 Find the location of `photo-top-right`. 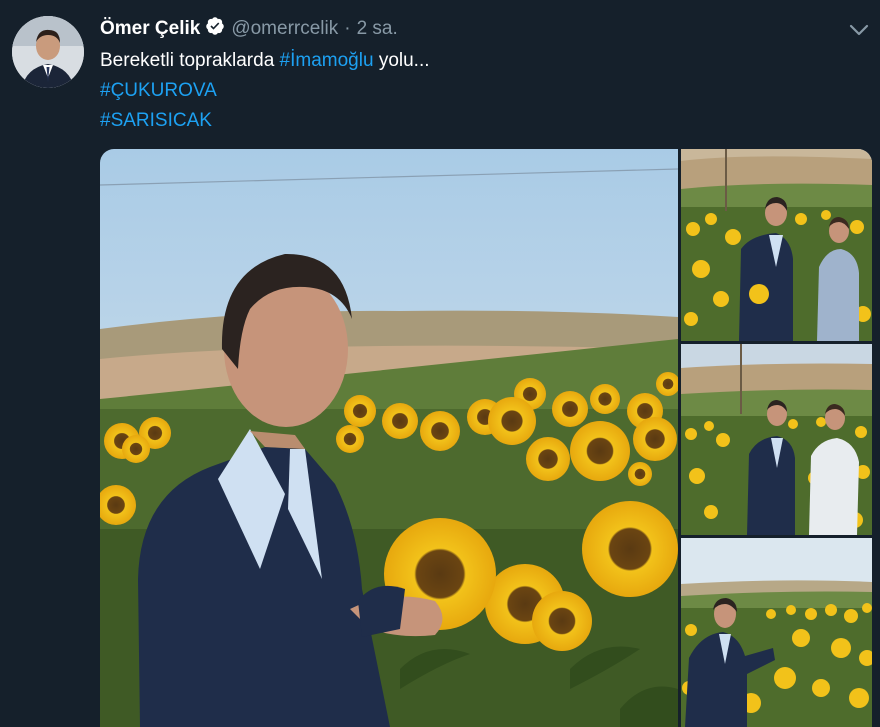

photo-top-right is located at coordinates (776, 245).